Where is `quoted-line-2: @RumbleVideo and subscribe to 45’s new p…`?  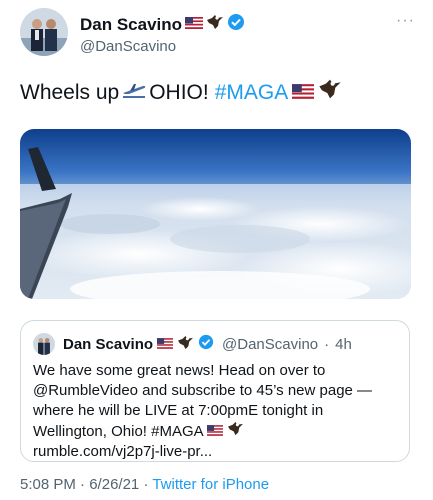
quoted-line-2: @RumbleVideo and subscribe to 45’s new p… is located at coordinates (203, 390).